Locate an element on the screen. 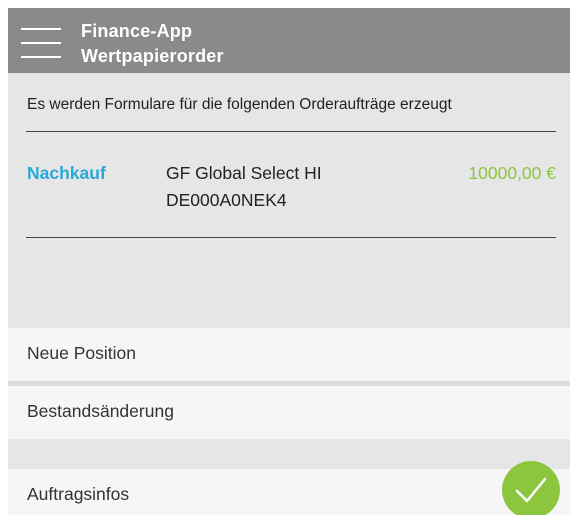  checkmark-icon is located at coordinates (531, 490).